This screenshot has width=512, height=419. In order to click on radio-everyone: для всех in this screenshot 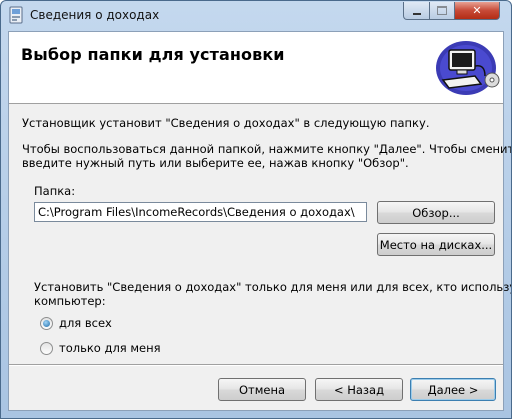, I will do `click(76, 323)`.